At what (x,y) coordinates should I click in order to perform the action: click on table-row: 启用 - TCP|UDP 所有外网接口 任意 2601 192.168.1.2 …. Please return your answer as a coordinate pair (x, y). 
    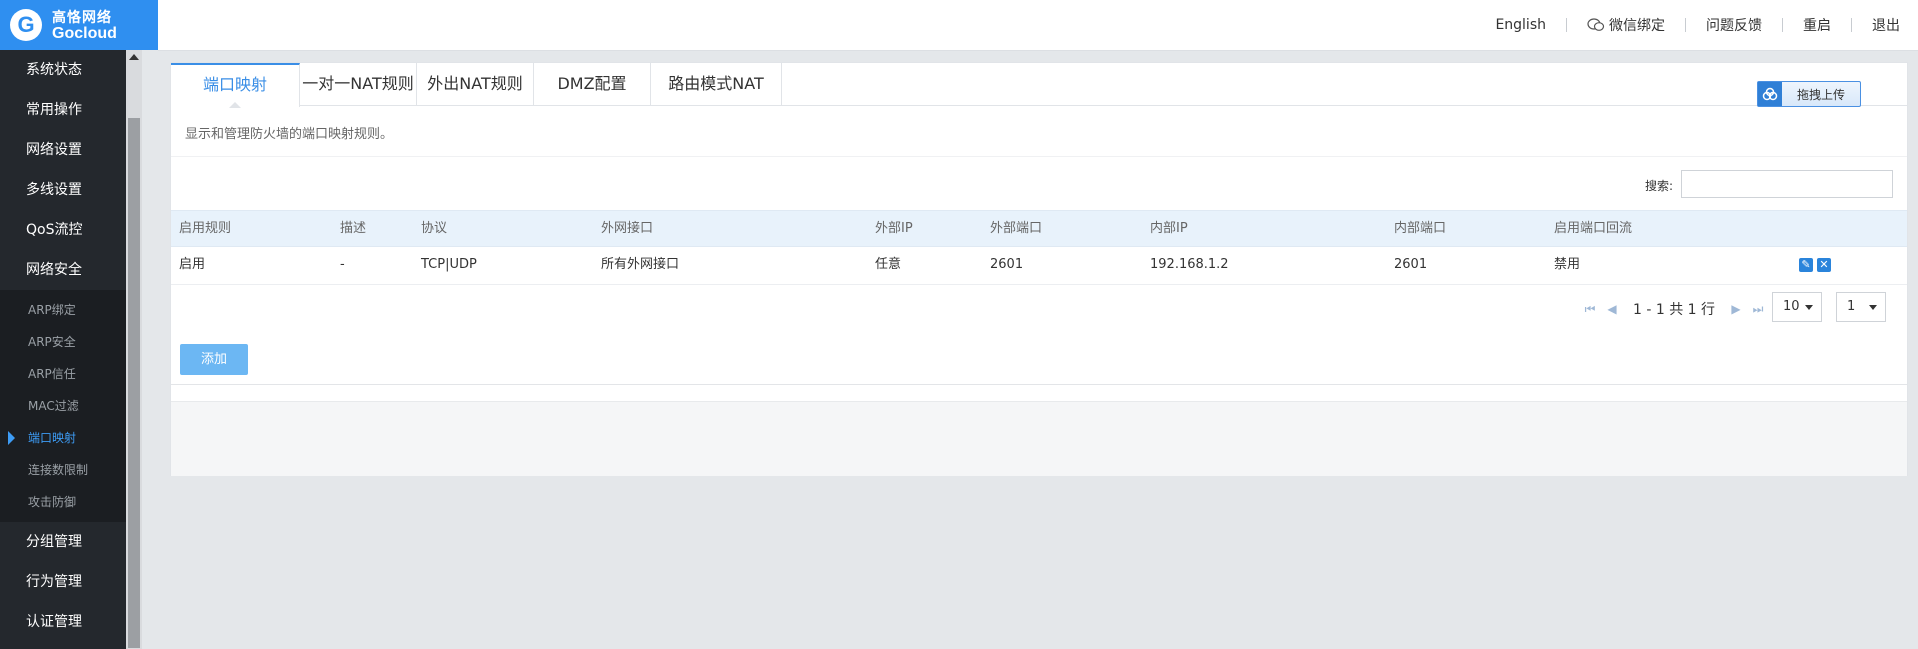
    Looking at the image, I should click on (1039, 265).